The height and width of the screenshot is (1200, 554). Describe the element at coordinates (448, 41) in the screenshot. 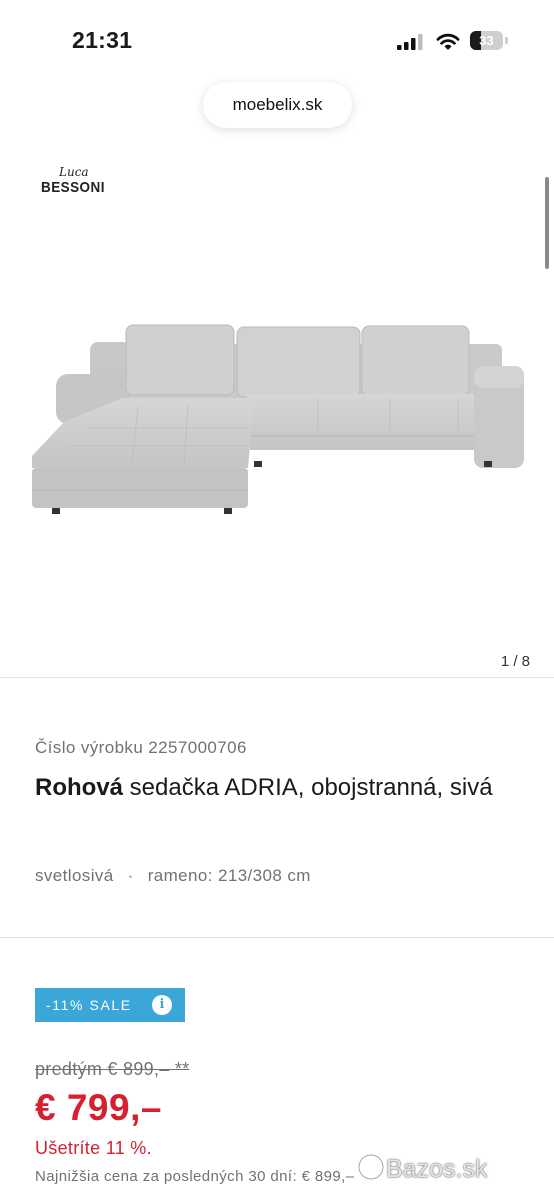

I see `wifi-icon` at that location.